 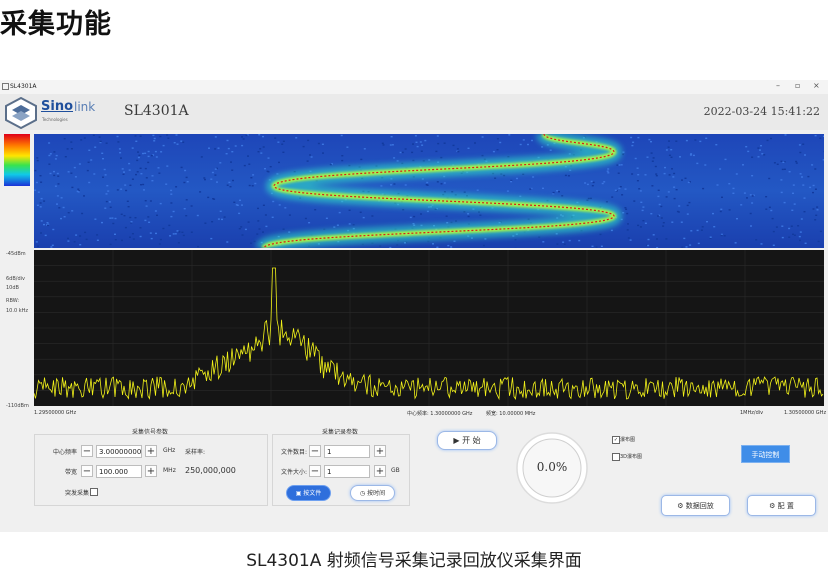 What do you see at coordinates (765, 454) in the screenshot?
I see `manual-control-button: 手动控制` at bounding box center [765, 454].